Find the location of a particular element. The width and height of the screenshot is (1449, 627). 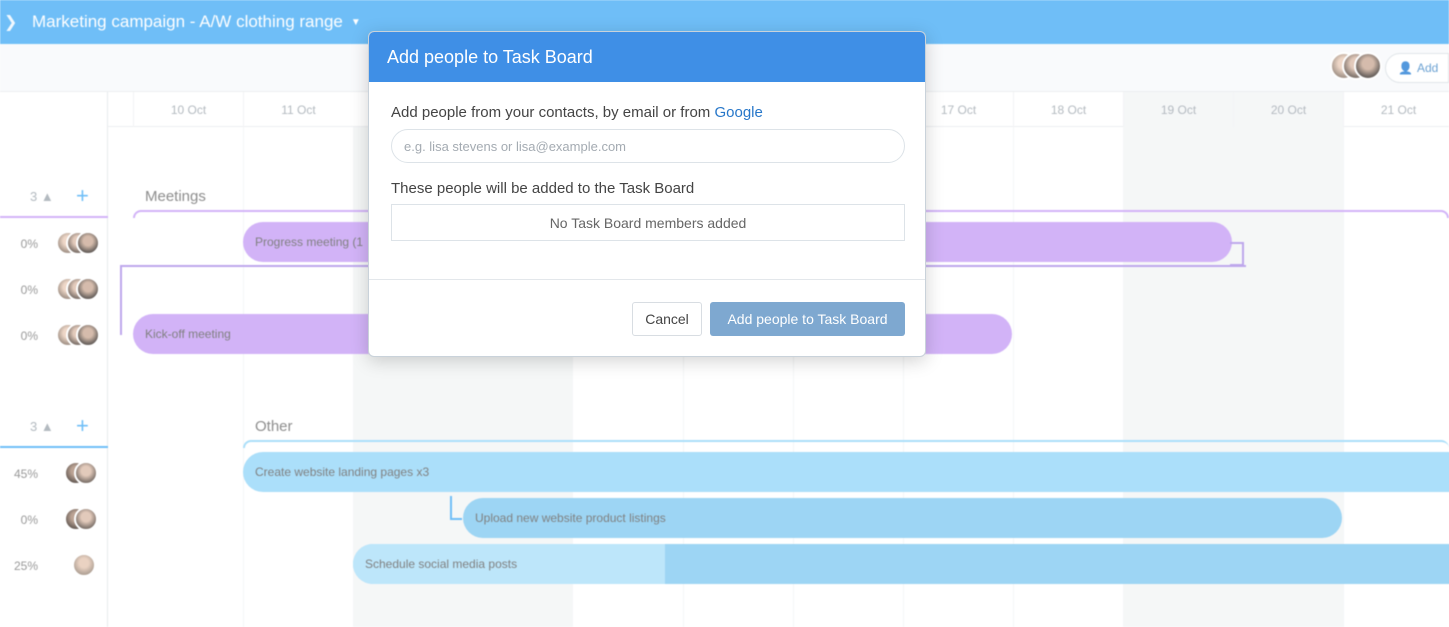

people-search-input is located at coordinates (648, 146).